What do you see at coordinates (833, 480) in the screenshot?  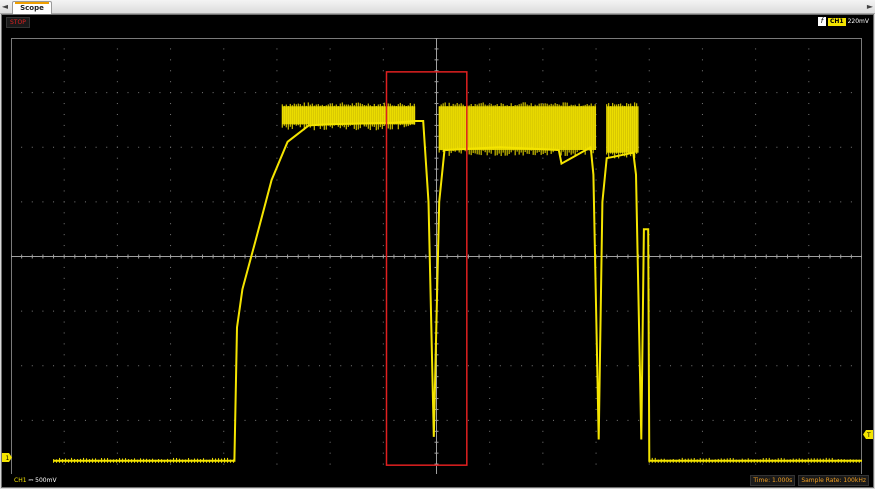 I see `sample-rate: Sample Rate: 100kHz` at bounding box center [833, 480].